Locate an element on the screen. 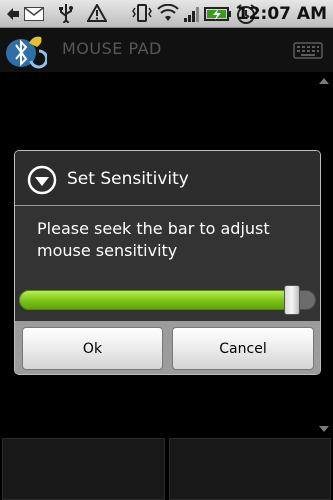  clock-time: 12:07 is located at coordinates (263, 14).